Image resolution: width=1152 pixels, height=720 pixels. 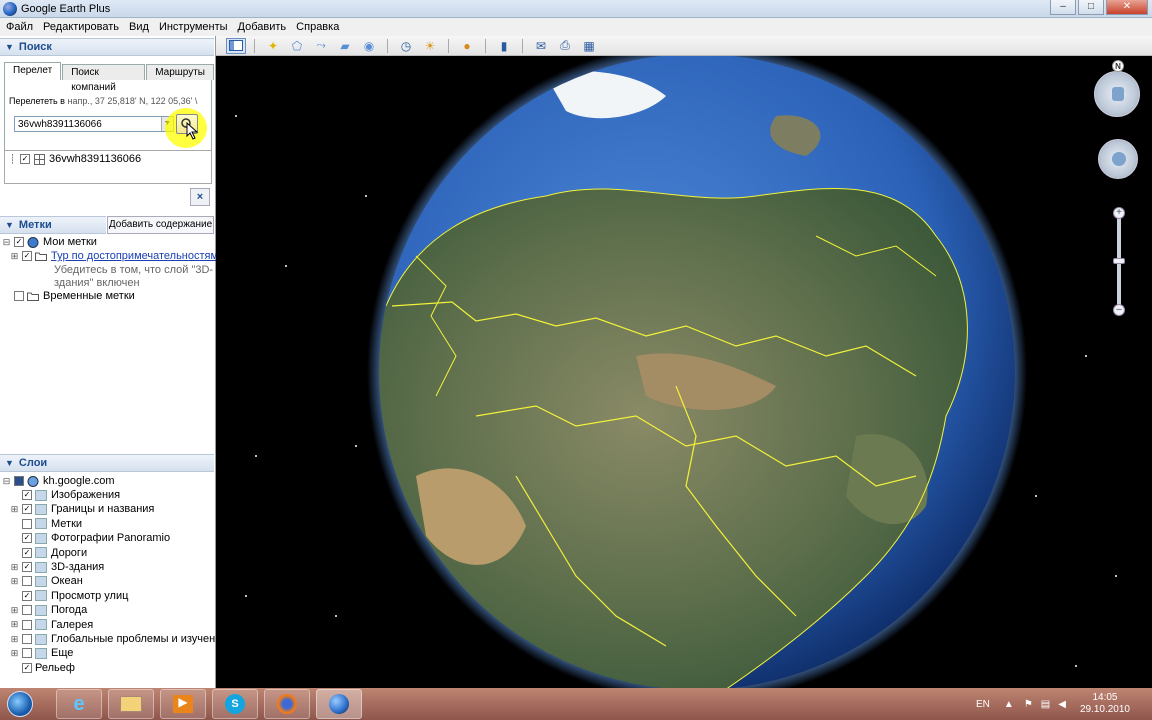 What do you see at coordinates (467, 46) in the screenshot?
I see `planet-icon: ●` at bounding box center [467, 46].